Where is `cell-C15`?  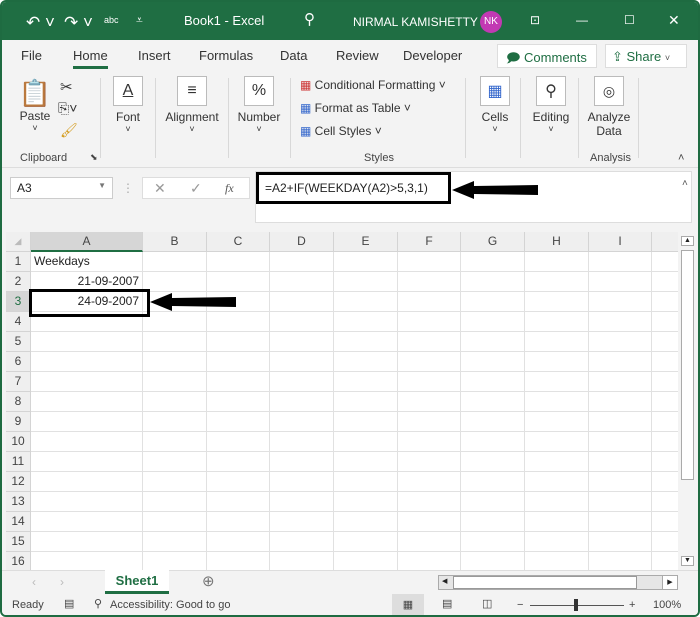
cell-C15 is located at coordinates (238, 542).